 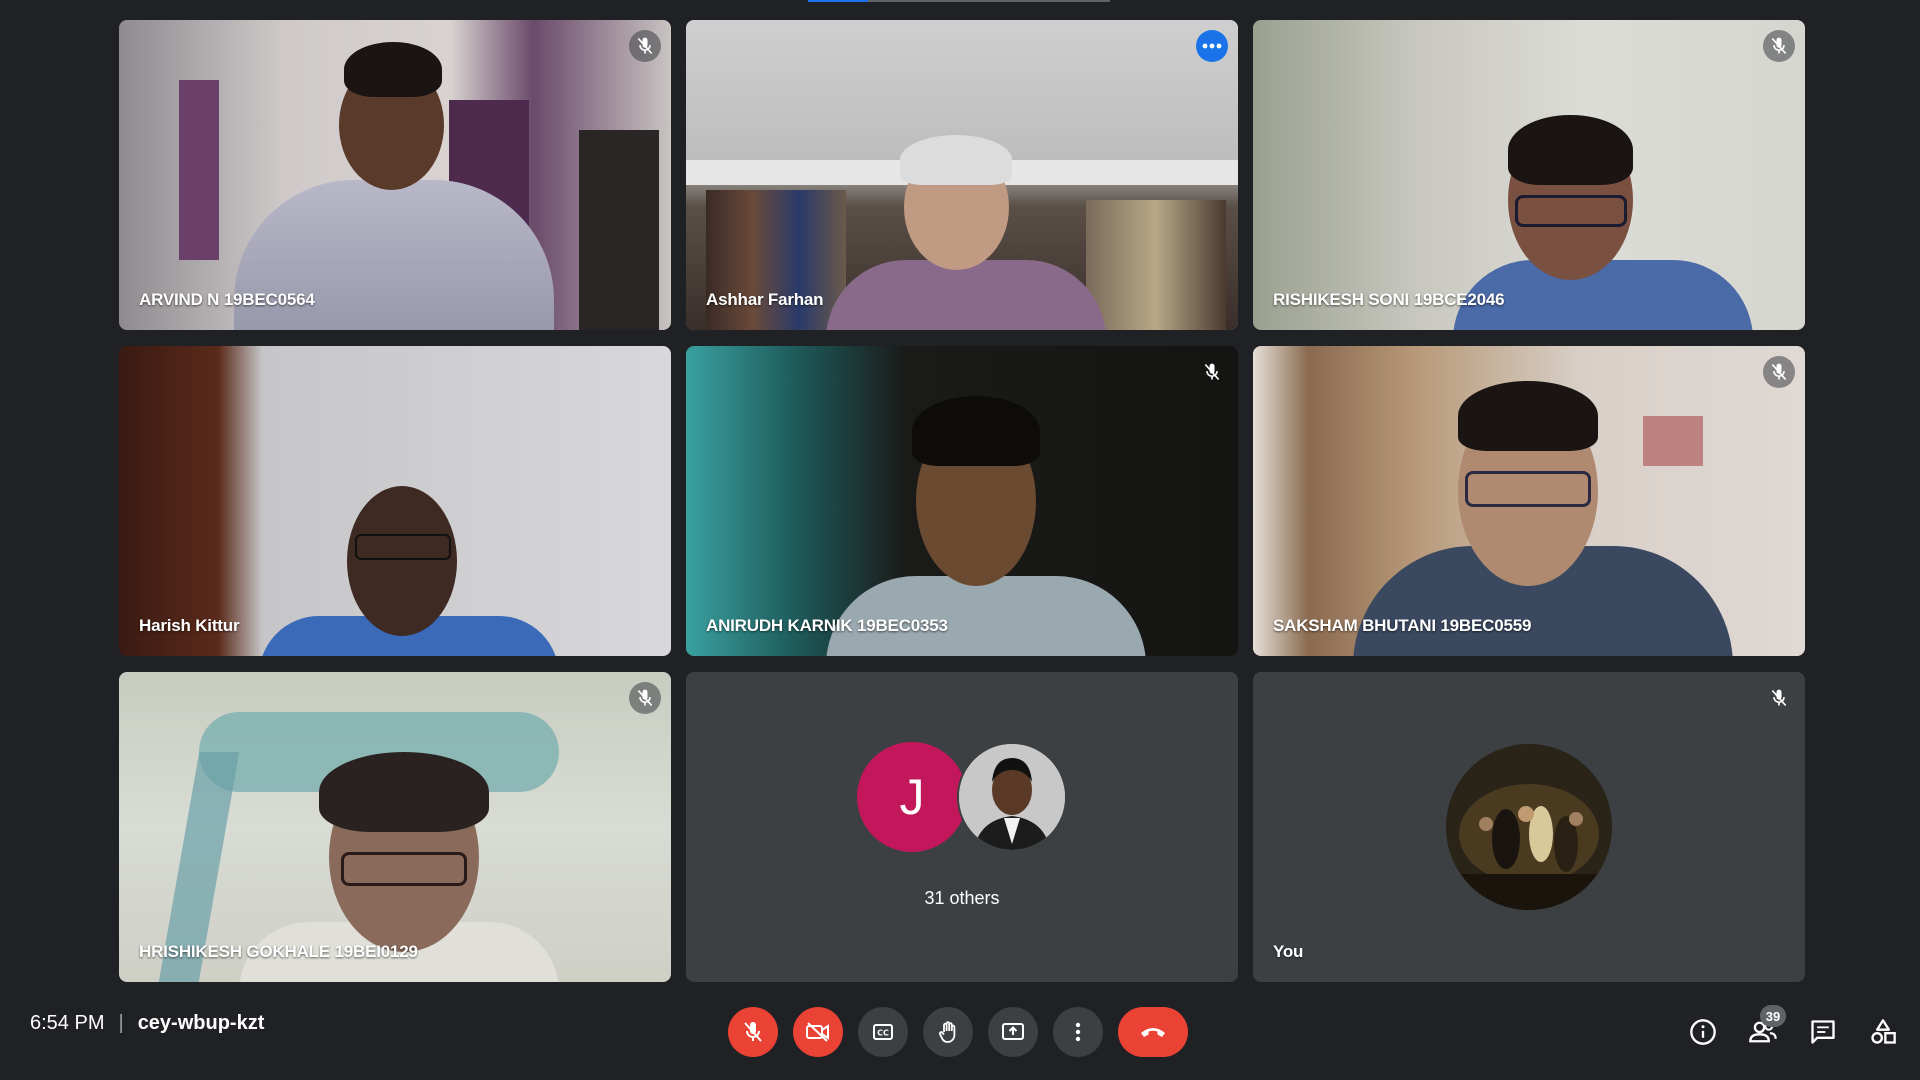 What do you see at coordinates (912, 797) in the screenshot?
I see `avatar: J` at bounding box center [912, 797].